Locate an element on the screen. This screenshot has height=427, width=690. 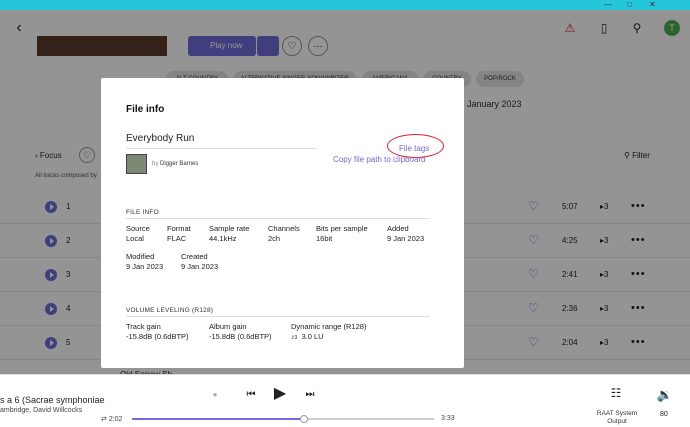
minimize-icon: — is located at coordinates (608, 4).